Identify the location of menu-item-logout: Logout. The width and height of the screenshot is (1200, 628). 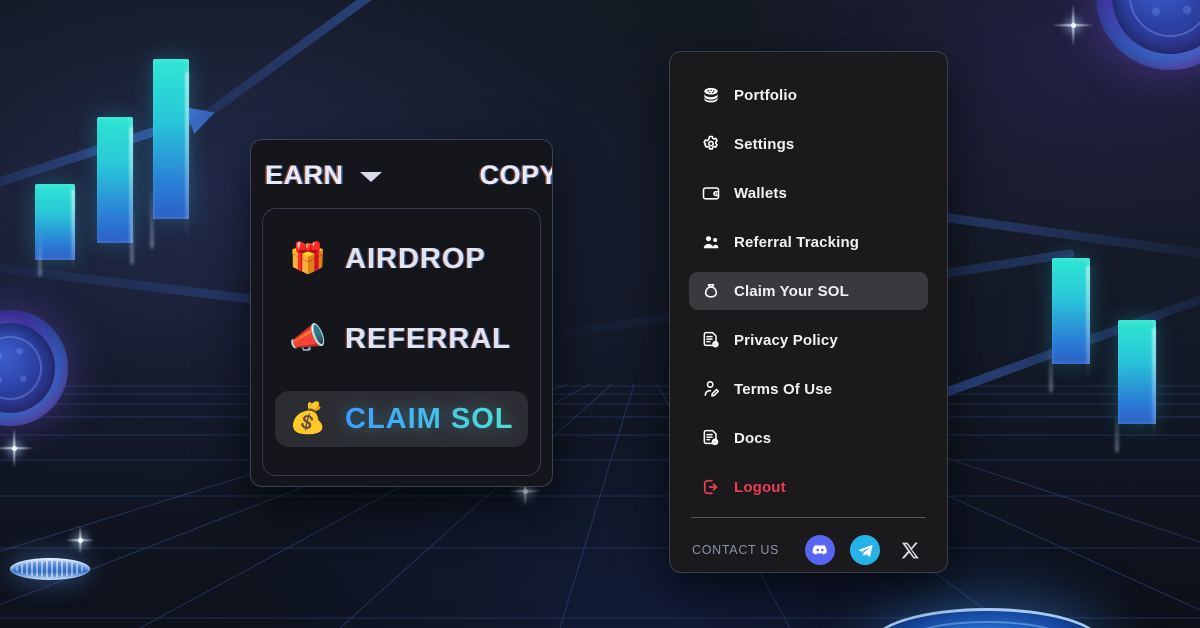
(808, 487).